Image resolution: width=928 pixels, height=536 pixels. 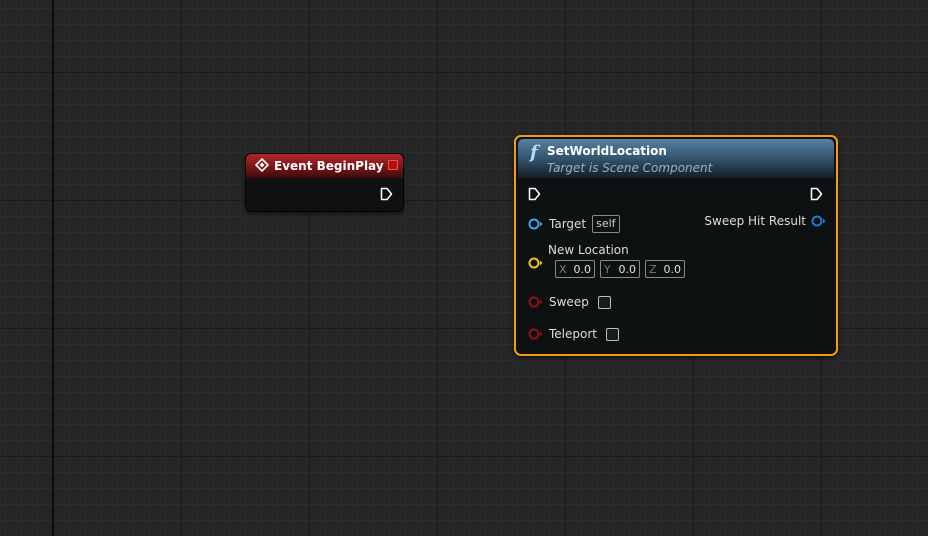 I want to click on target-input-row: Target self, so click(x=574, y=224).